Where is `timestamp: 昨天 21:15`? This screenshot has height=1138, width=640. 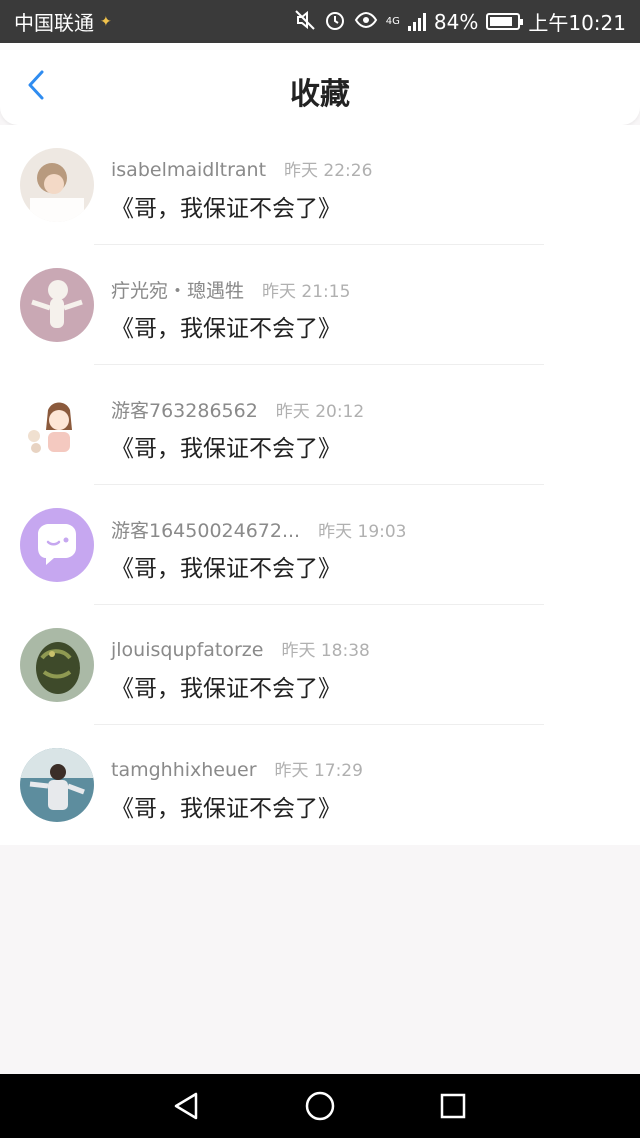 timestamp: 昨天 21:15 is located at coordinates (306, 292).